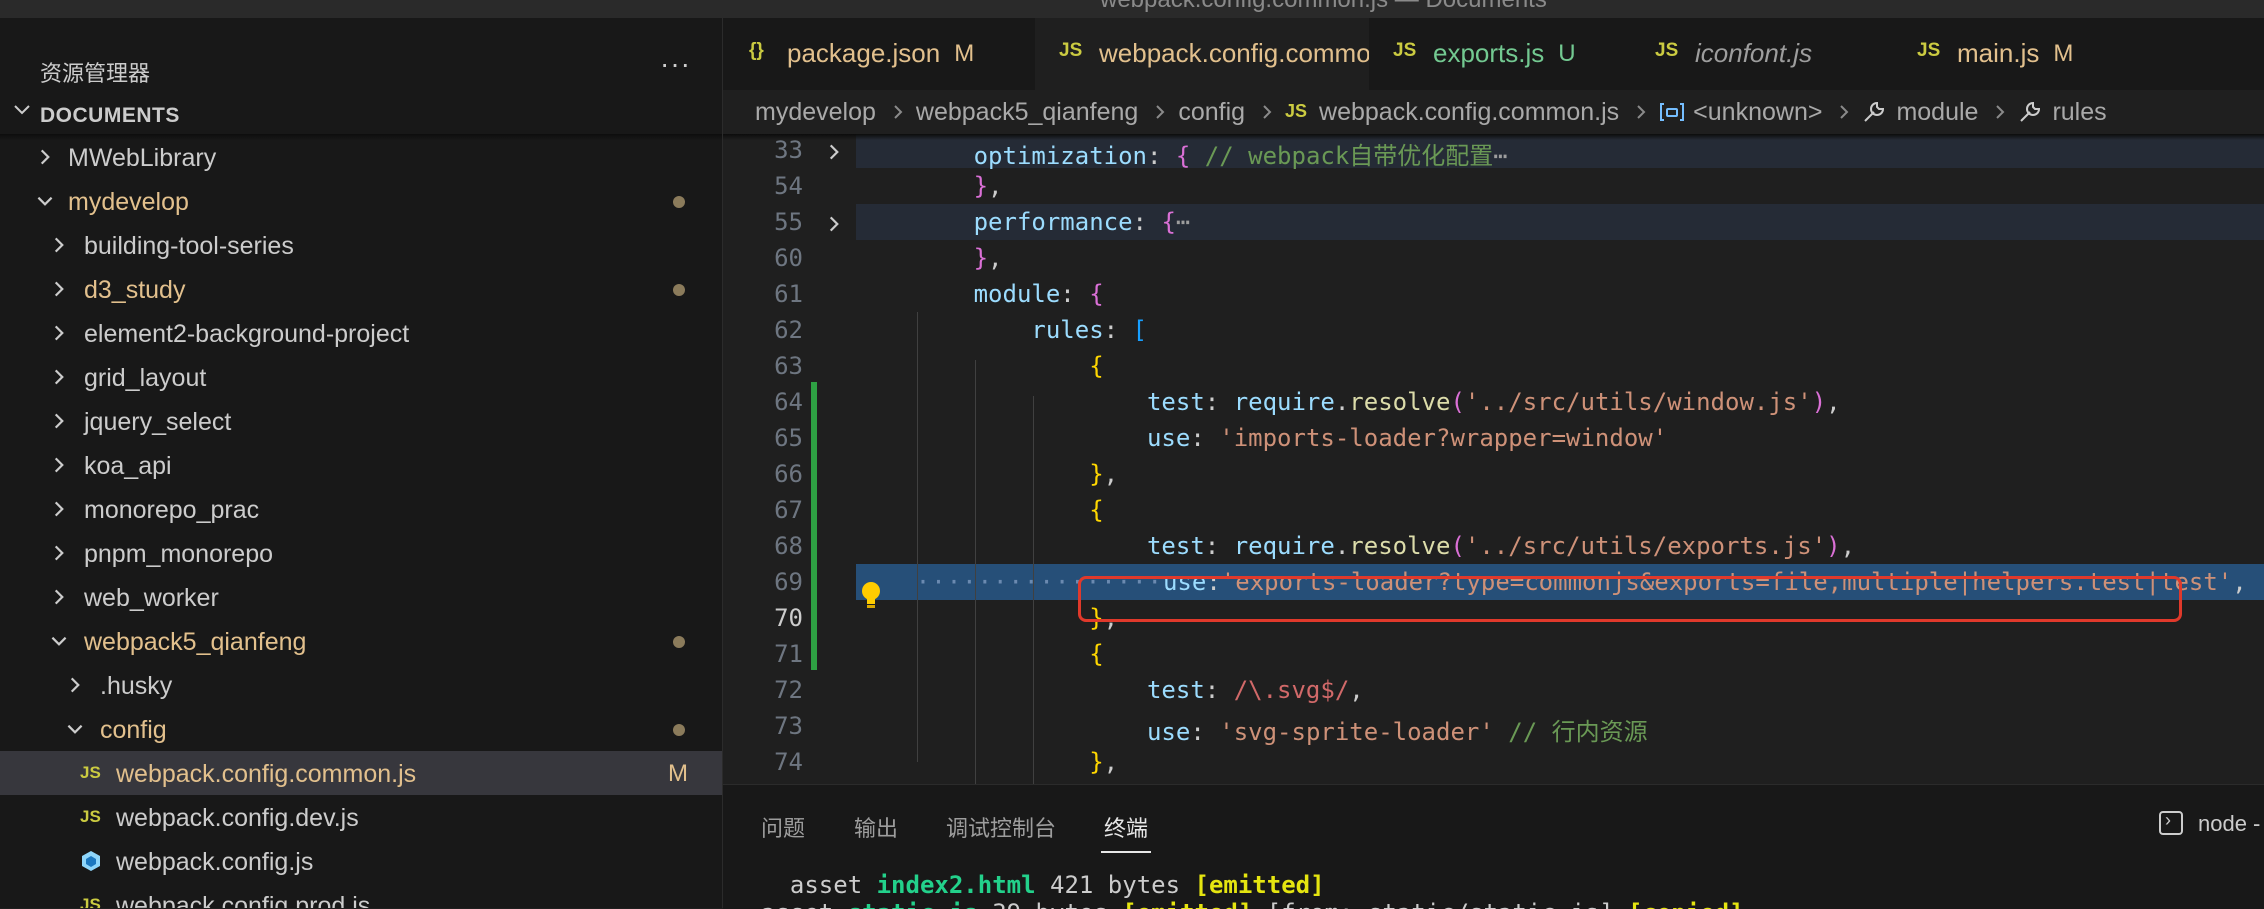 The height and width of the screenshot is (909, 2264). What do you see at coordinates (1183, 153) in the screenshot?
I see `code-line: optimization: { // webpack自带优化配置⋯` at bounding box center [1183, 153].